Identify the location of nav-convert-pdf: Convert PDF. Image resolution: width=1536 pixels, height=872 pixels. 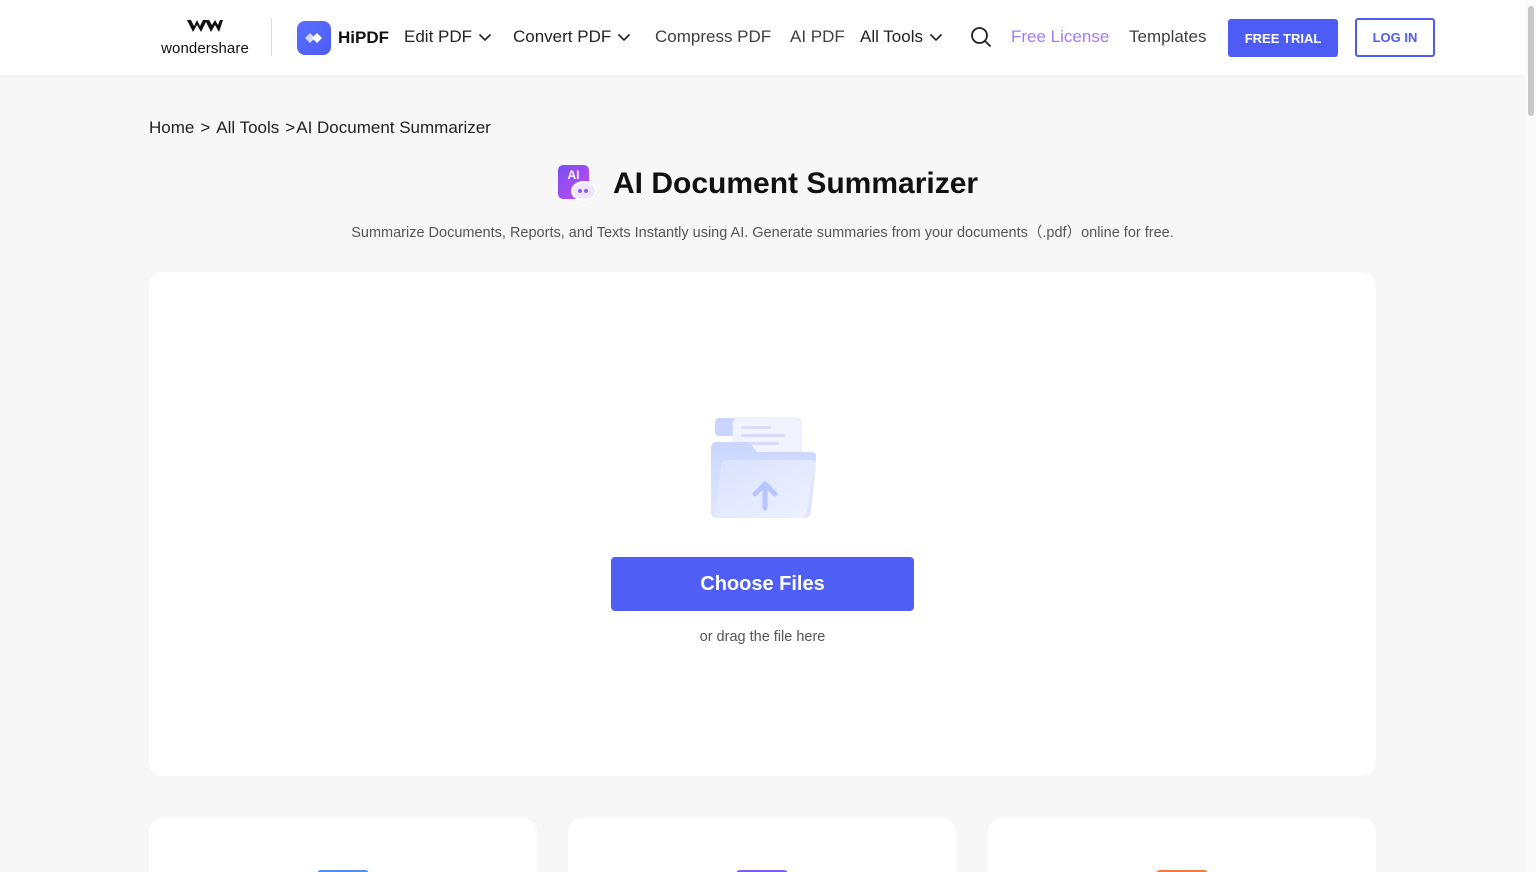
(572, 37).